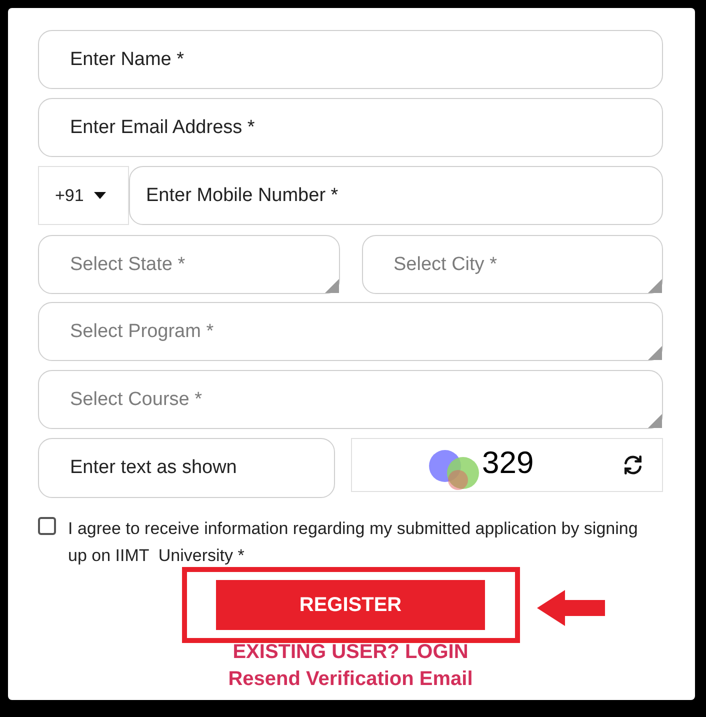 This screenshot has width=706, height=717. I want to click on select-field: Select City *, so click(512, 264).